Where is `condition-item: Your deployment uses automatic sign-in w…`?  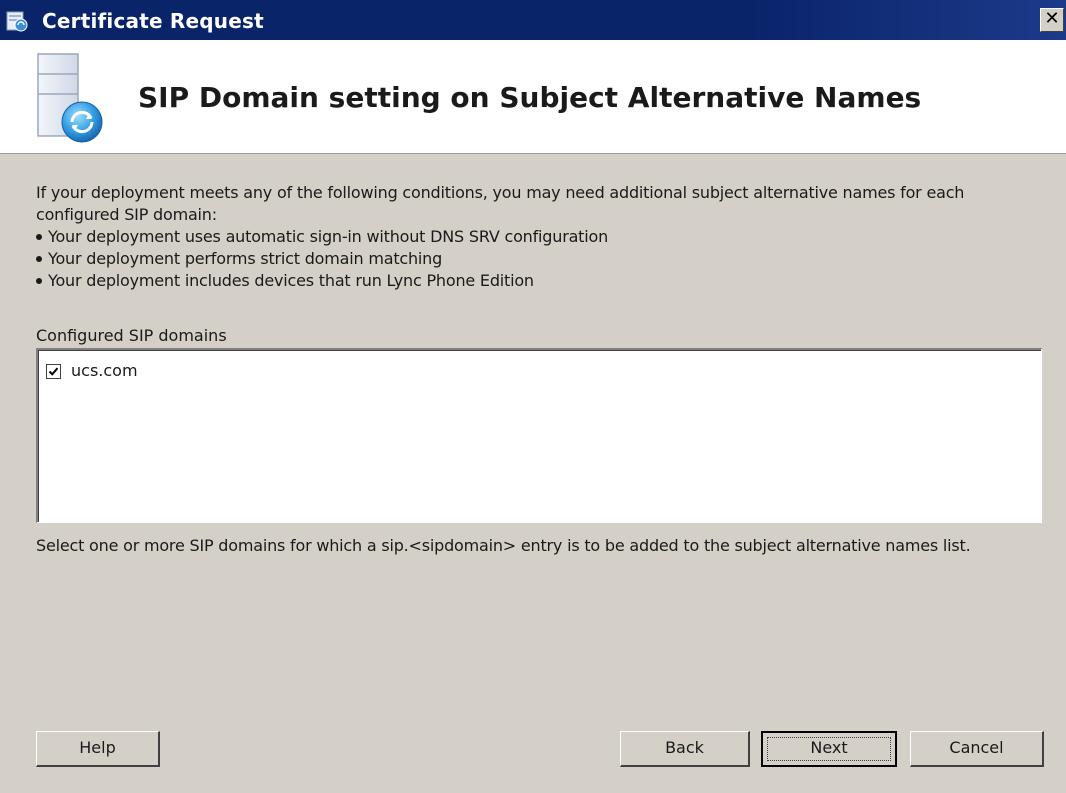
condition-item: Your deployment uses automatic sign-in w… is located at coordinates (536, 237).